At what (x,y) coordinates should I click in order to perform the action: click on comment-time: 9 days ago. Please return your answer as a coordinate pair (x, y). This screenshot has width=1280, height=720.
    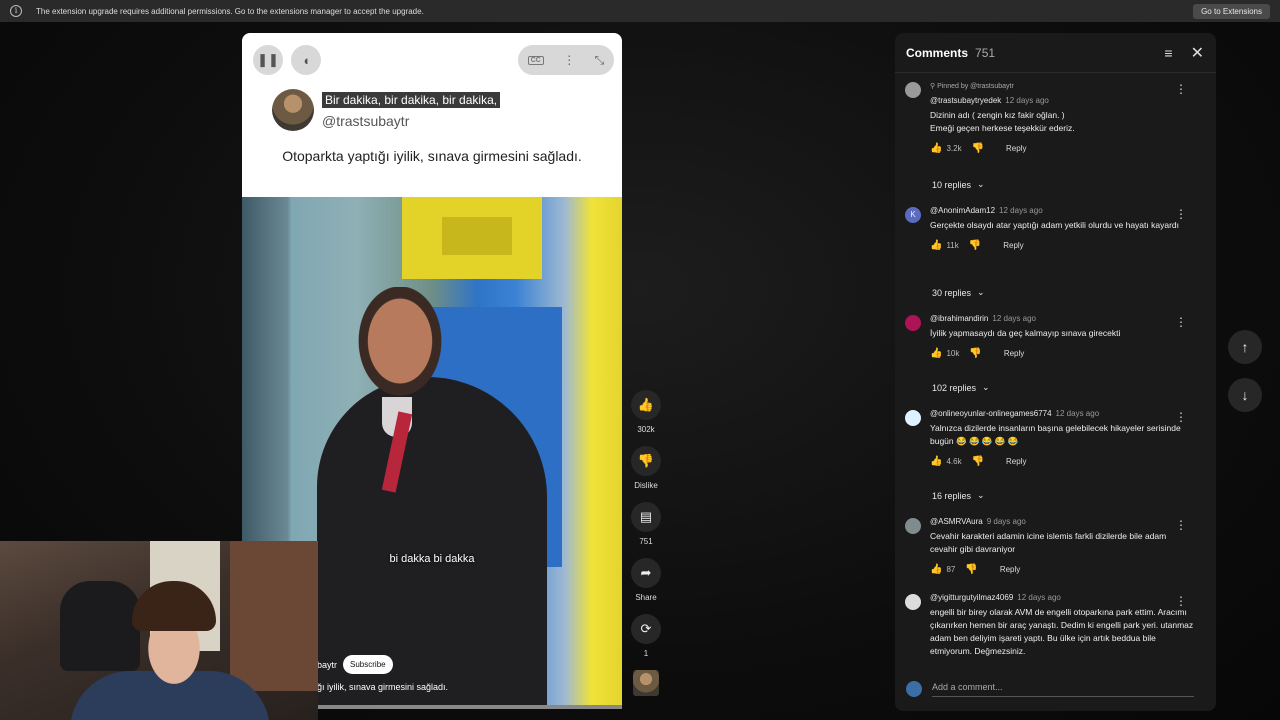
    Looking at the image, I should click on (1006, 521).